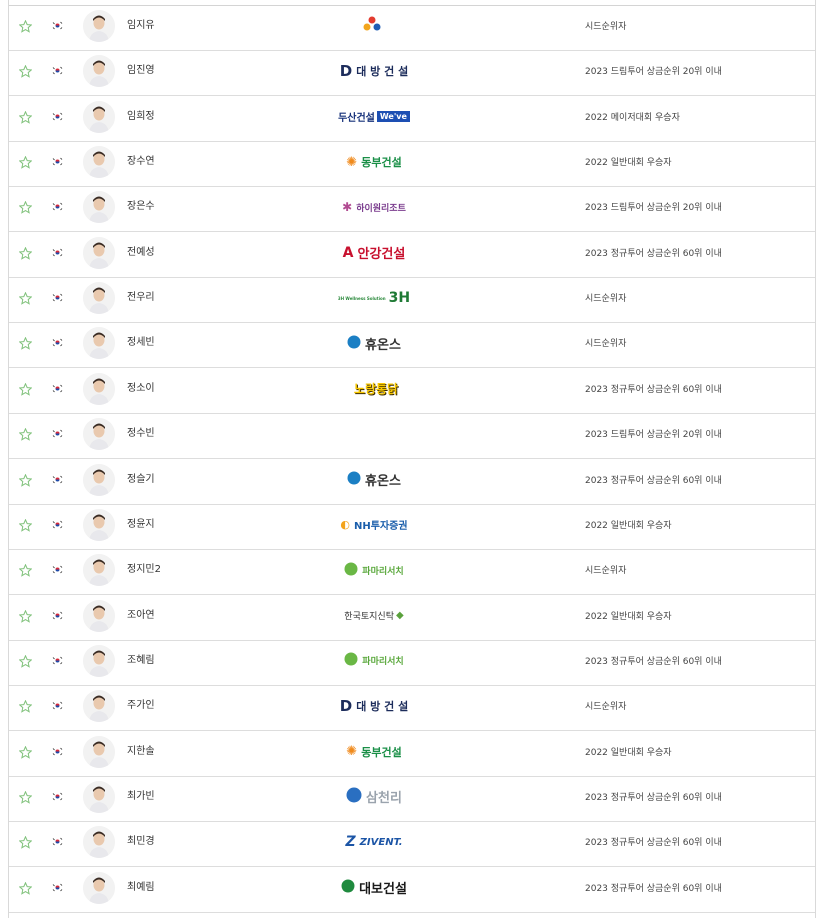  I want to click on player-name: 정윤지, so click(141, 525).